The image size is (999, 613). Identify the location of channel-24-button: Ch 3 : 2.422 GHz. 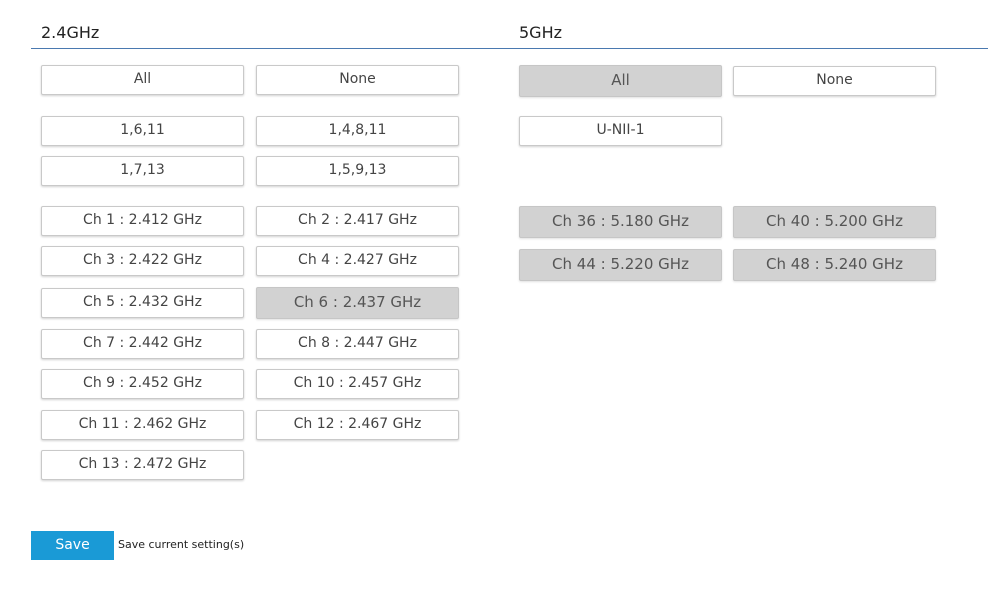
(142, 261).